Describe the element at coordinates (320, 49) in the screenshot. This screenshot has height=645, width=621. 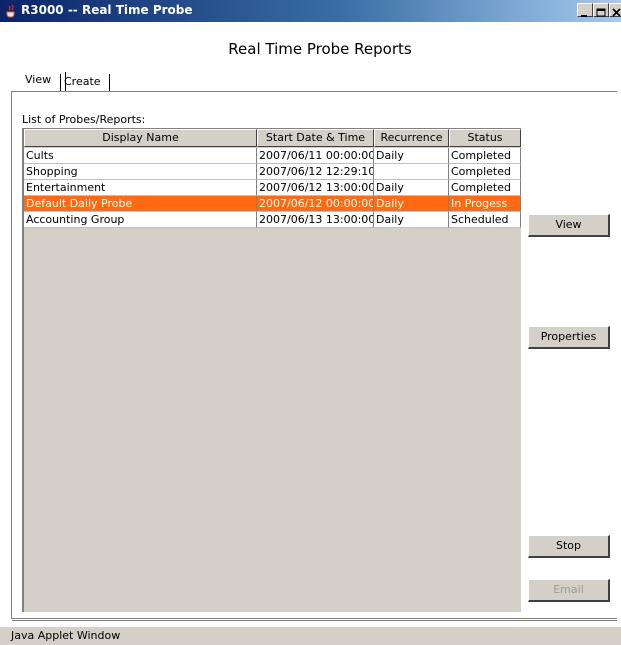
I see `page-title: Real Time Probe Reports` at that location.